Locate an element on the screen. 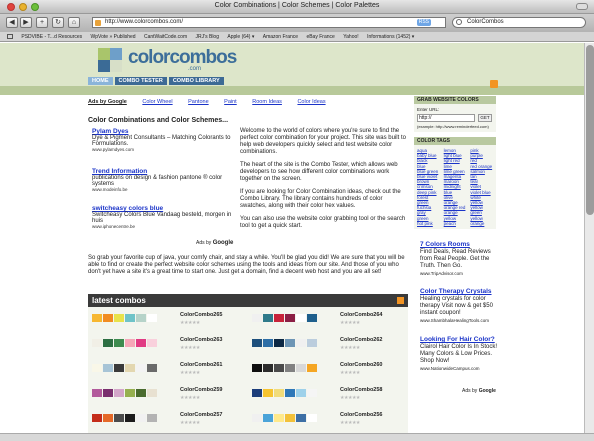  combo-item: ColorCombo258 ★★★★★ is located at coordinates (325, 395).